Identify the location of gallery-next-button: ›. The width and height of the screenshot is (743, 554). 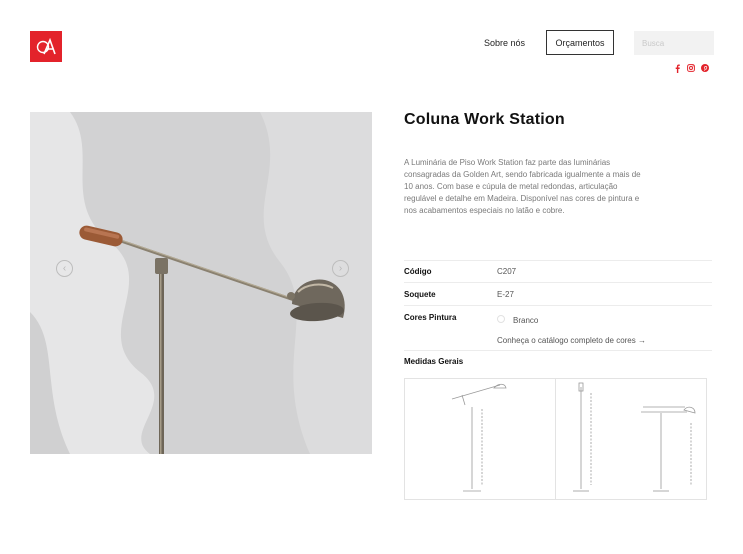
(340, 268).